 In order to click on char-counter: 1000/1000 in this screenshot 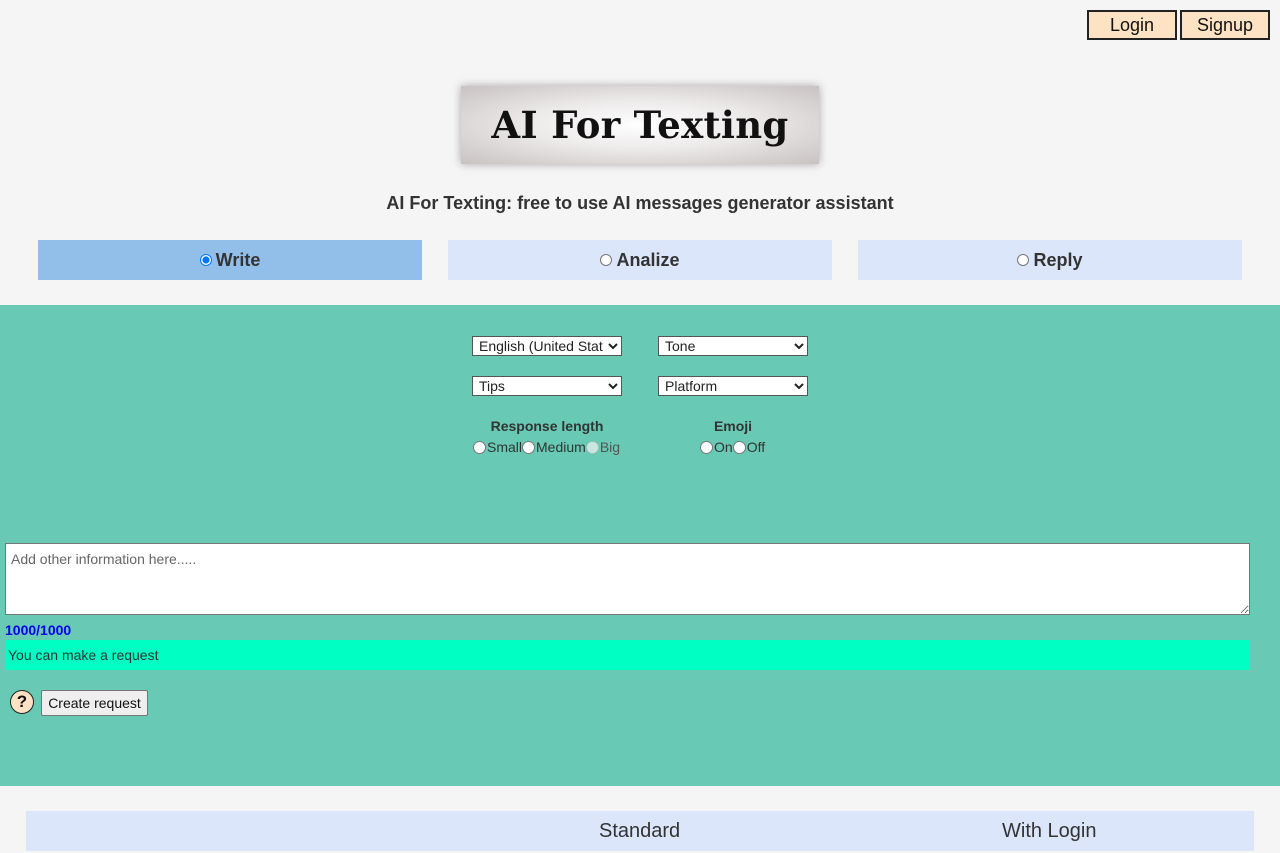, I will do `click(38, 630)`.